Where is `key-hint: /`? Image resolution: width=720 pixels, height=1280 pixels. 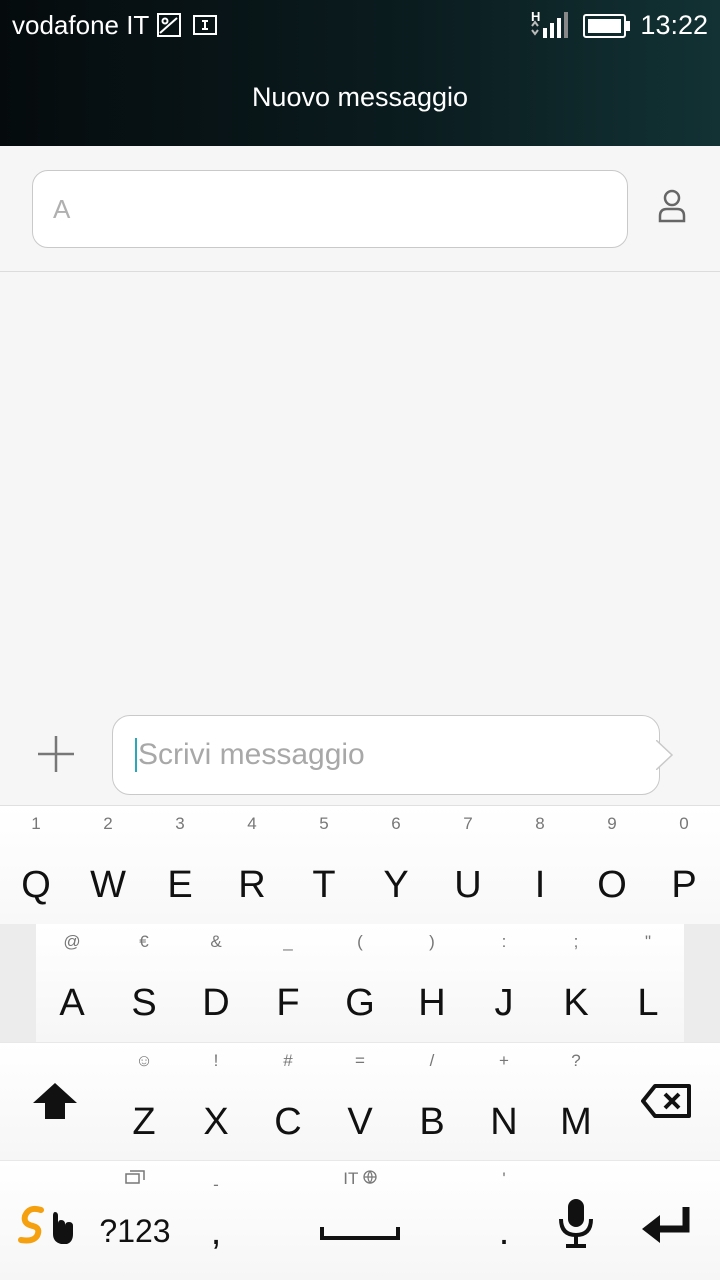
key-hint: / is located at coordinates (432, 1060).